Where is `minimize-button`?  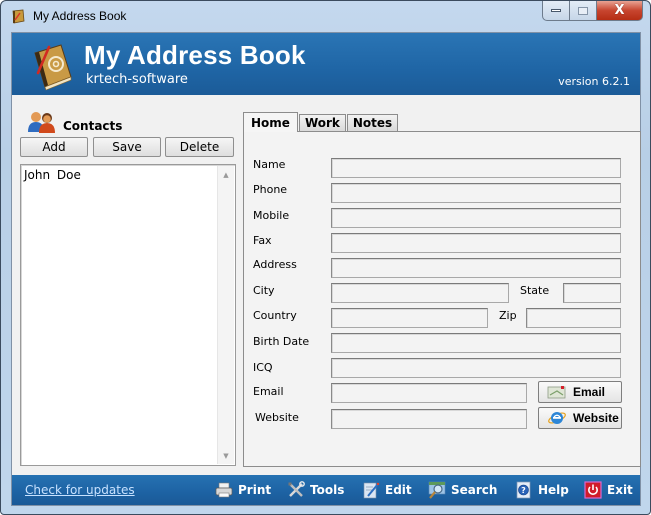 minimize-button is located at coordinates (556, 11).